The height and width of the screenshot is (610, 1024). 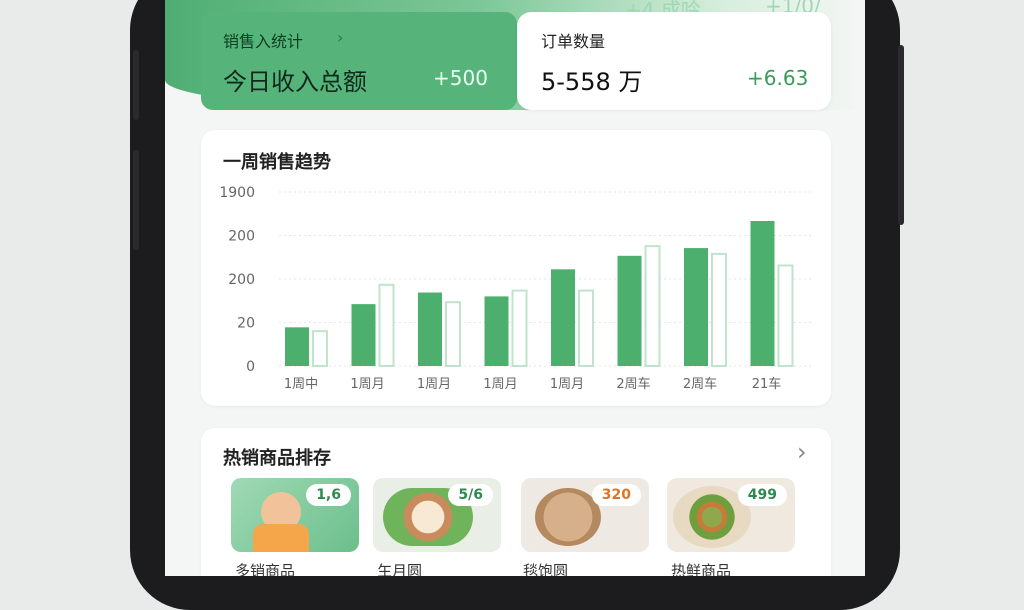 What do you see at coordinates (400, 569) in the screenshot?
I see `product-name: 玍月圆` at bounding box center [400, 569].